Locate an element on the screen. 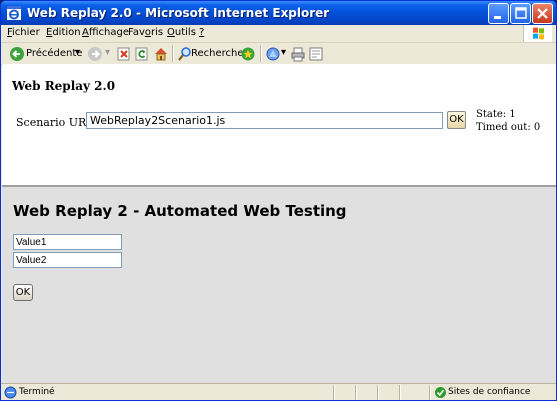  windows-logo-icon is located at coordinates (537, 33).